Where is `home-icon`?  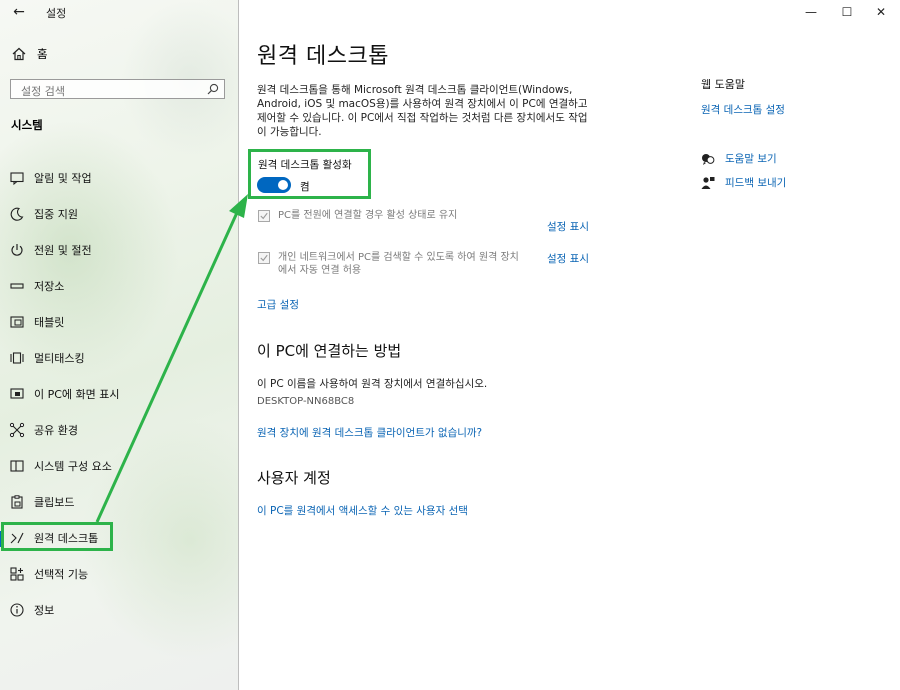 home-icon is located at coordinates (19, 54).